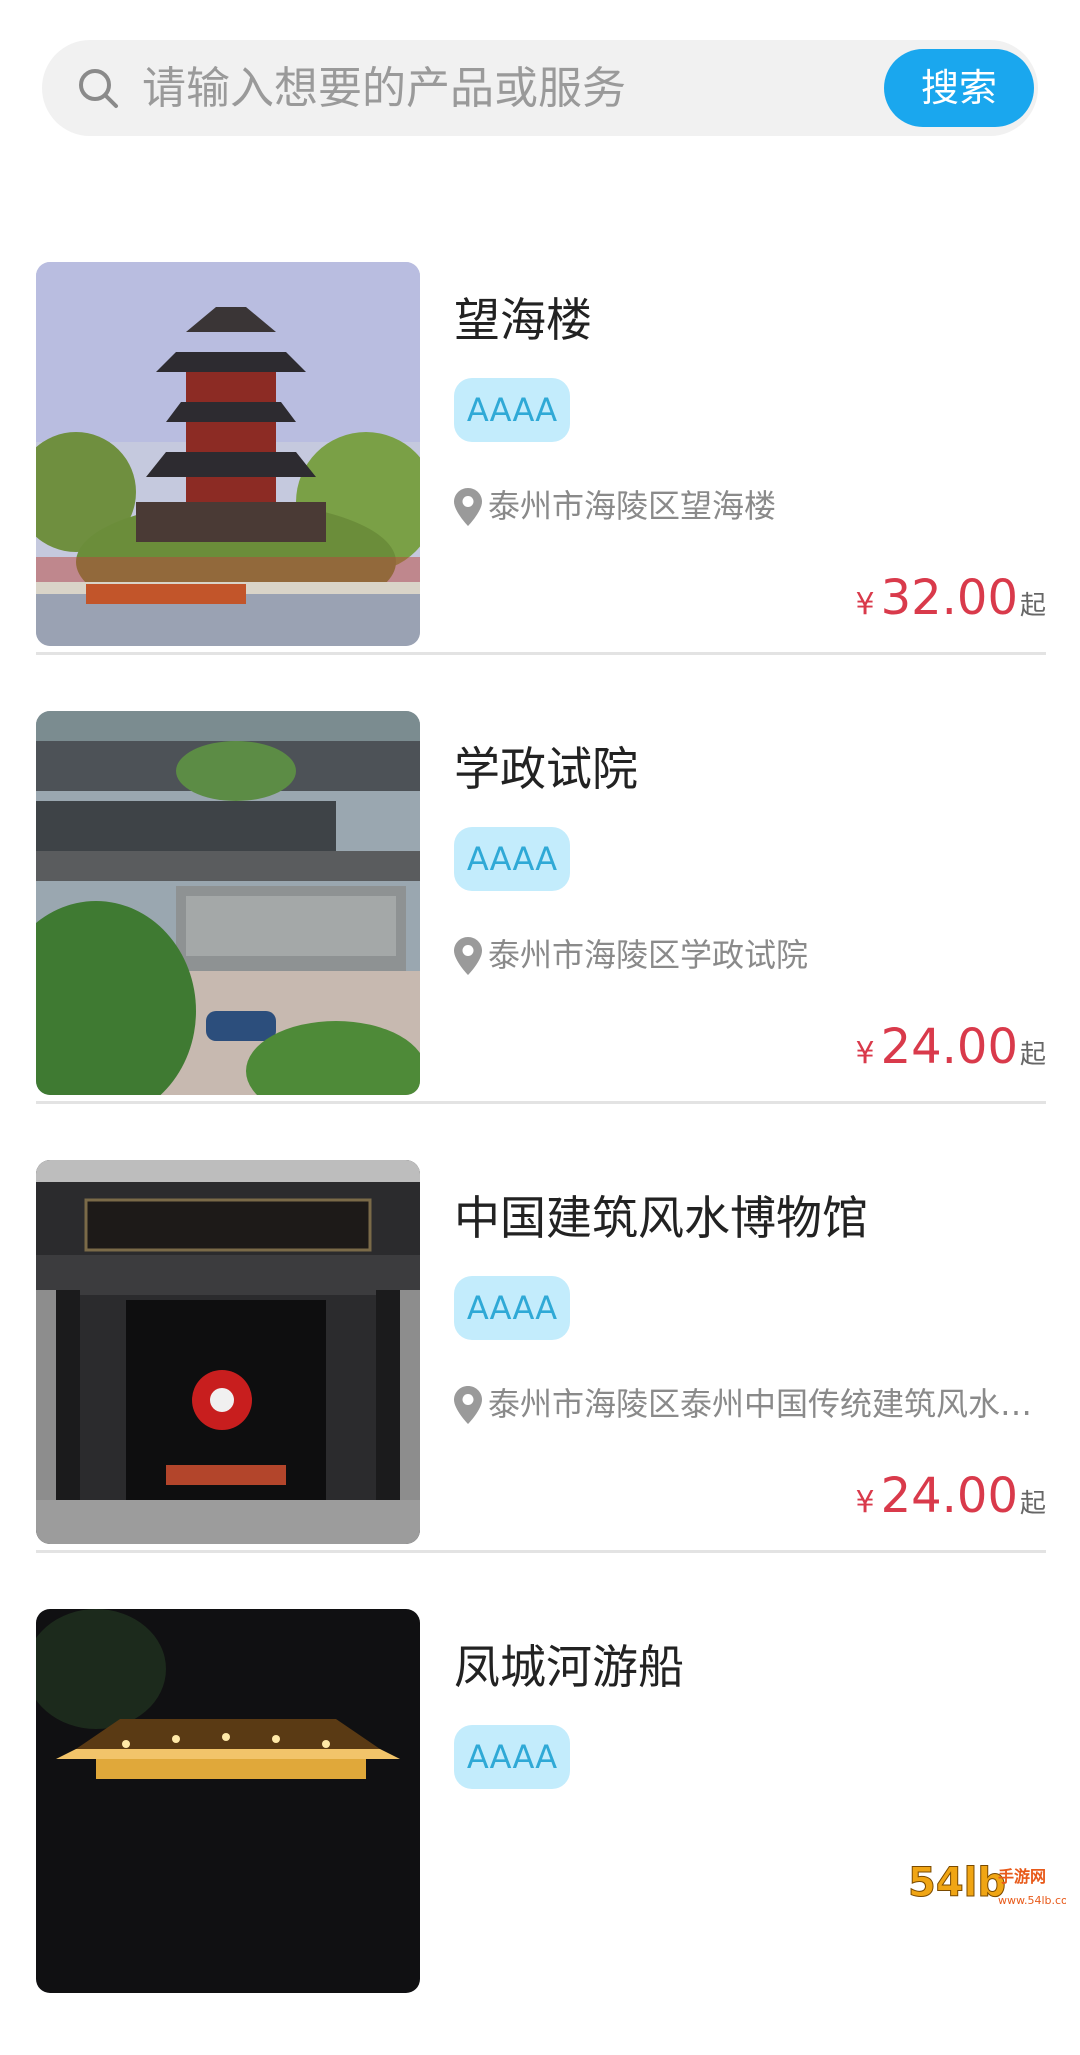 This screenshot has height=2055, width=1080. I want to click on search-bar: 搜索, so click(540, 88).